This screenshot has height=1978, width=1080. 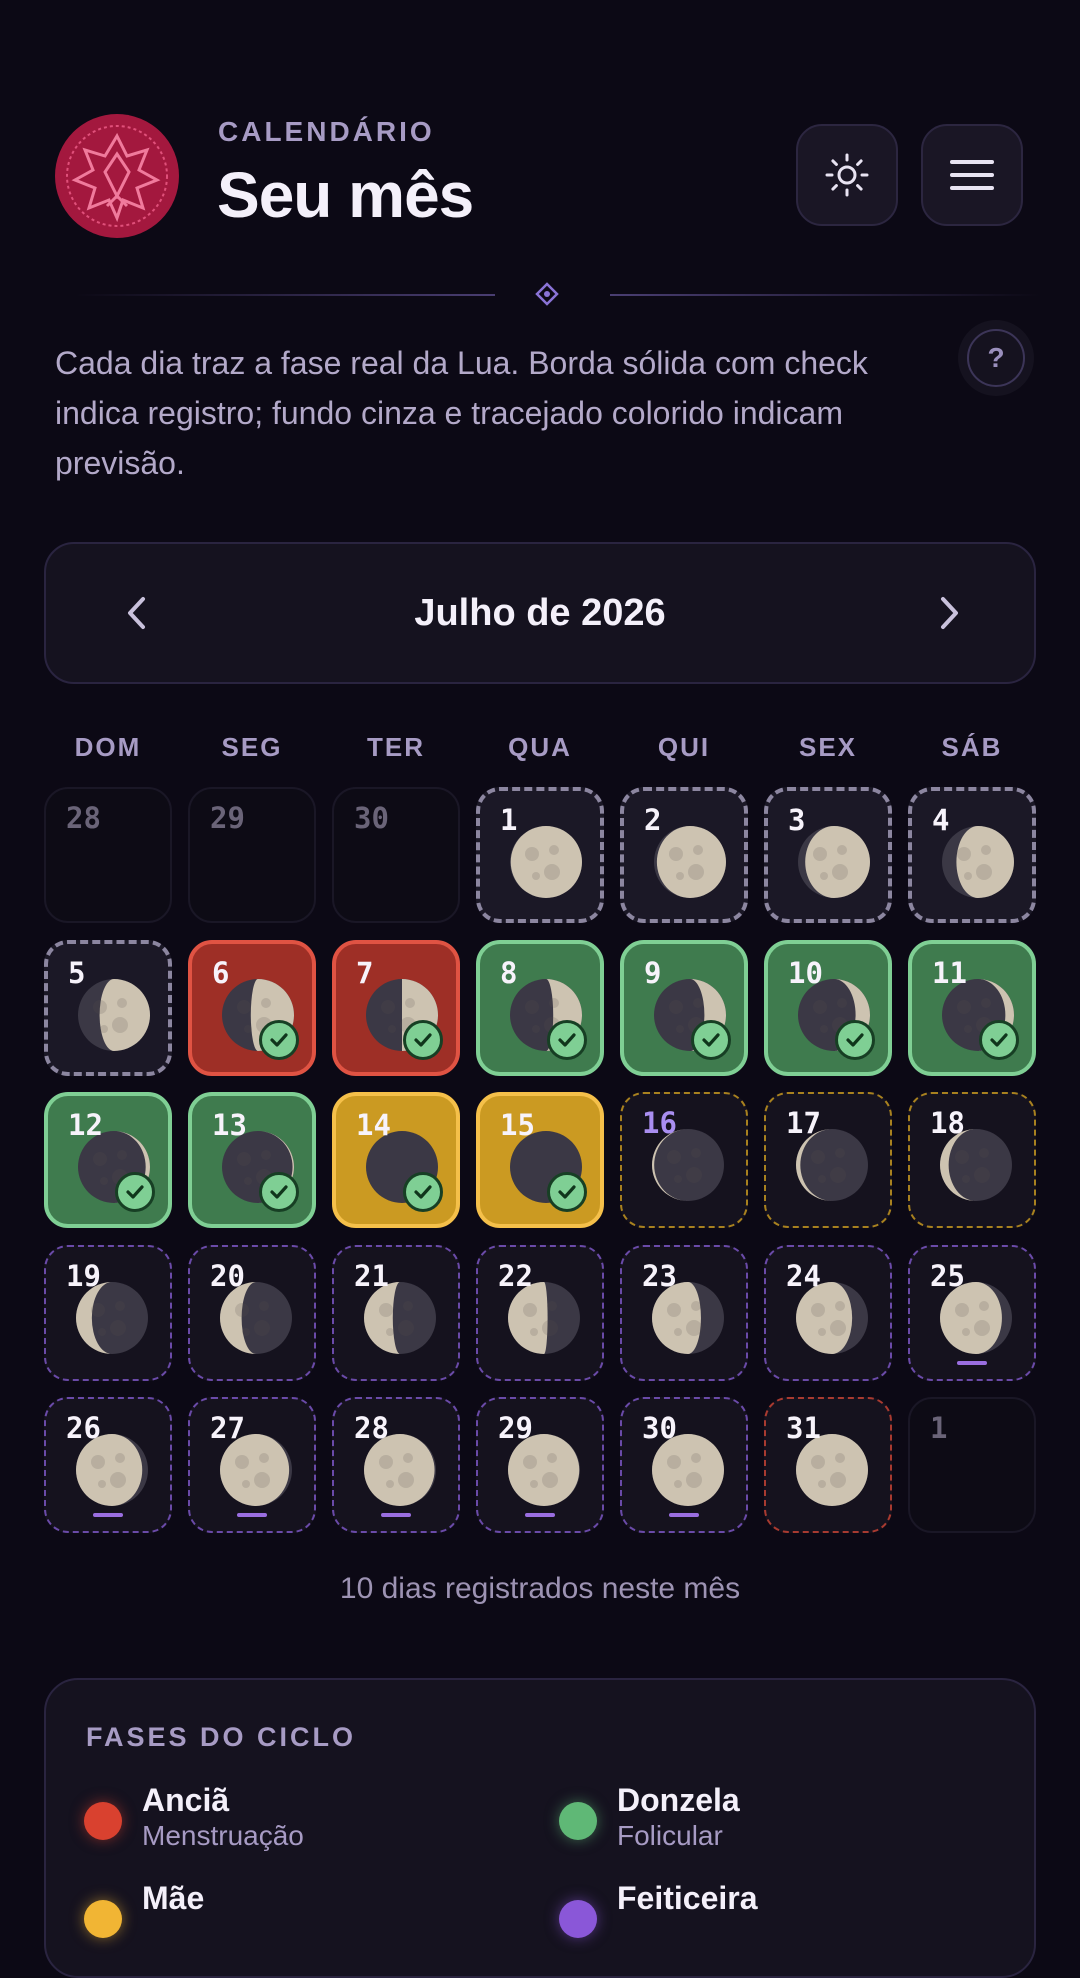 I want to click on day-number: 23, so click(x=659, y=1276).